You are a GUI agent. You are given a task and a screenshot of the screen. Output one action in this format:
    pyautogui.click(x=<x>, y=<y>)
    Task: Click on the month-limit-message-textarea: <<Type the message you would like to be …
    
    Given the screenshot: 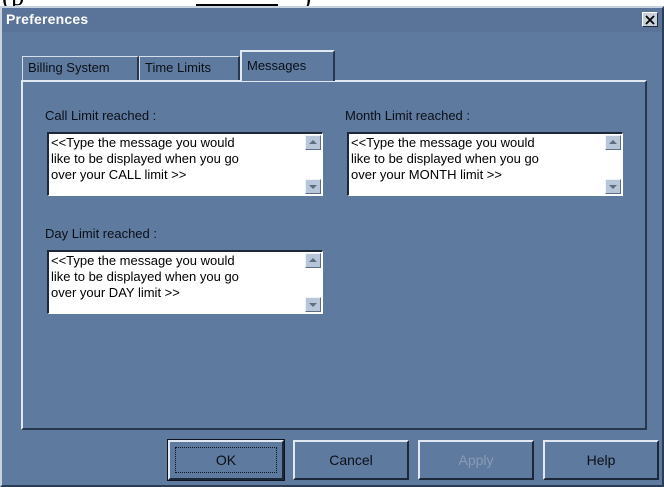 What is the action you would take?
    pyautogui.click(x=485, y=164)
    